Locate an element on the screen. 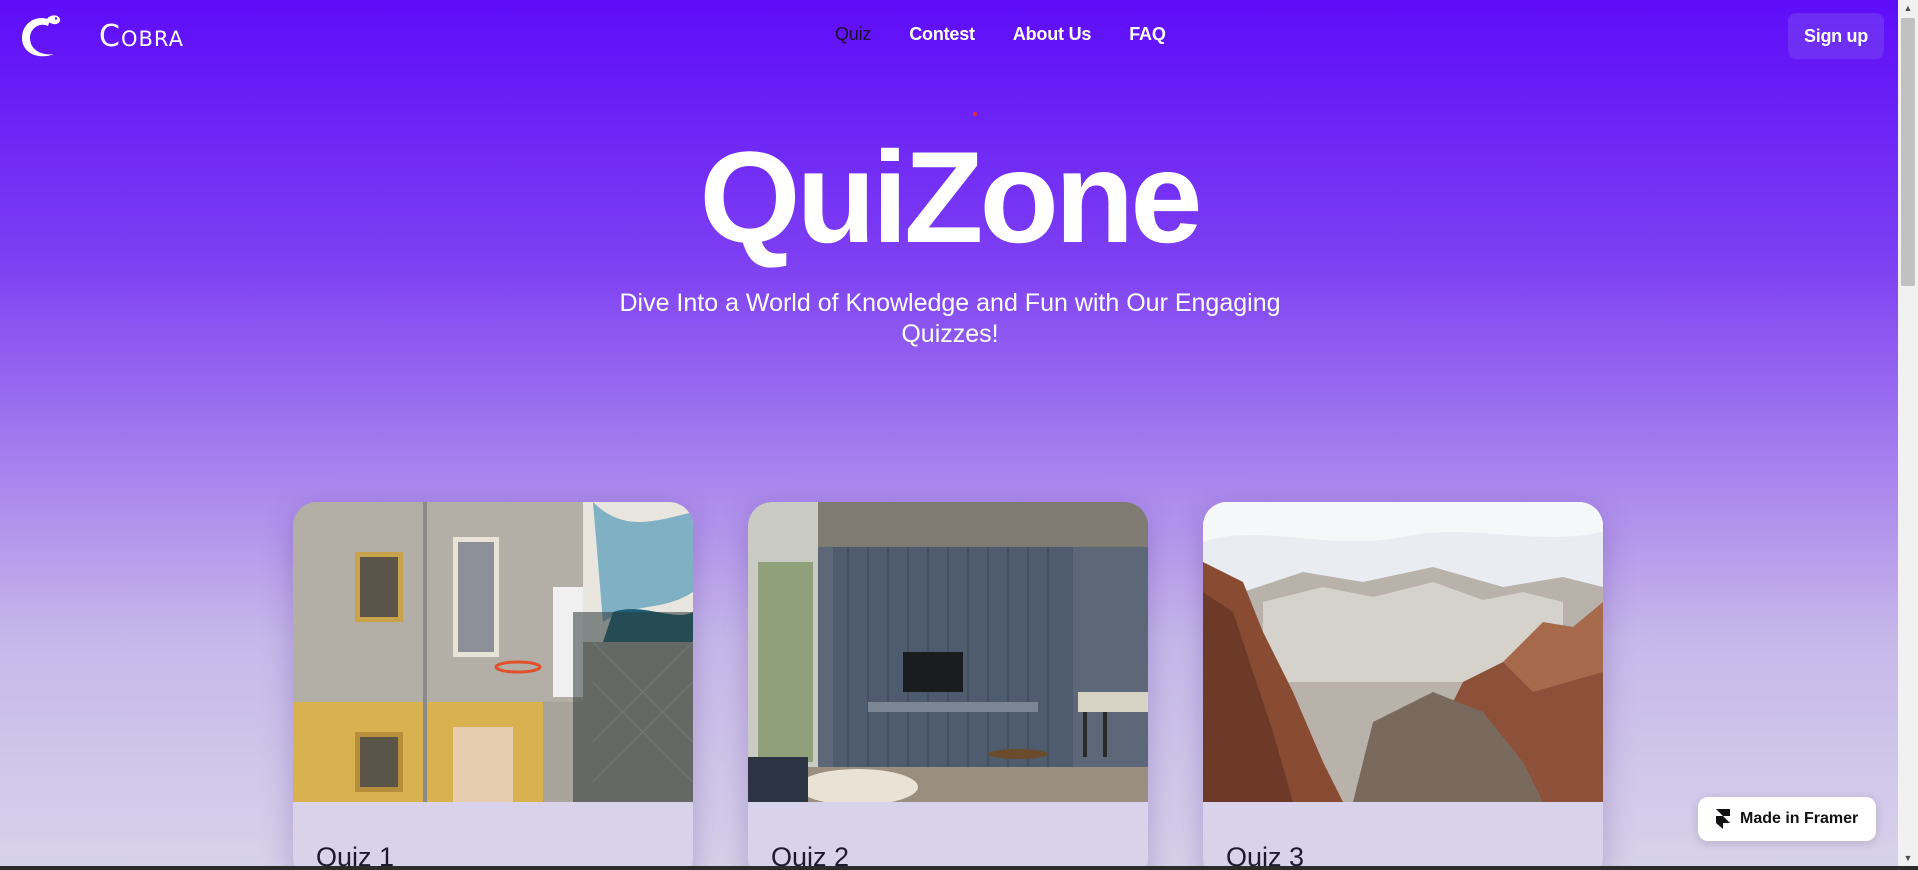 The width and height of the screenshot is (1918, 870). card-title: Quiz 2 is located at coordinates (810, 854).